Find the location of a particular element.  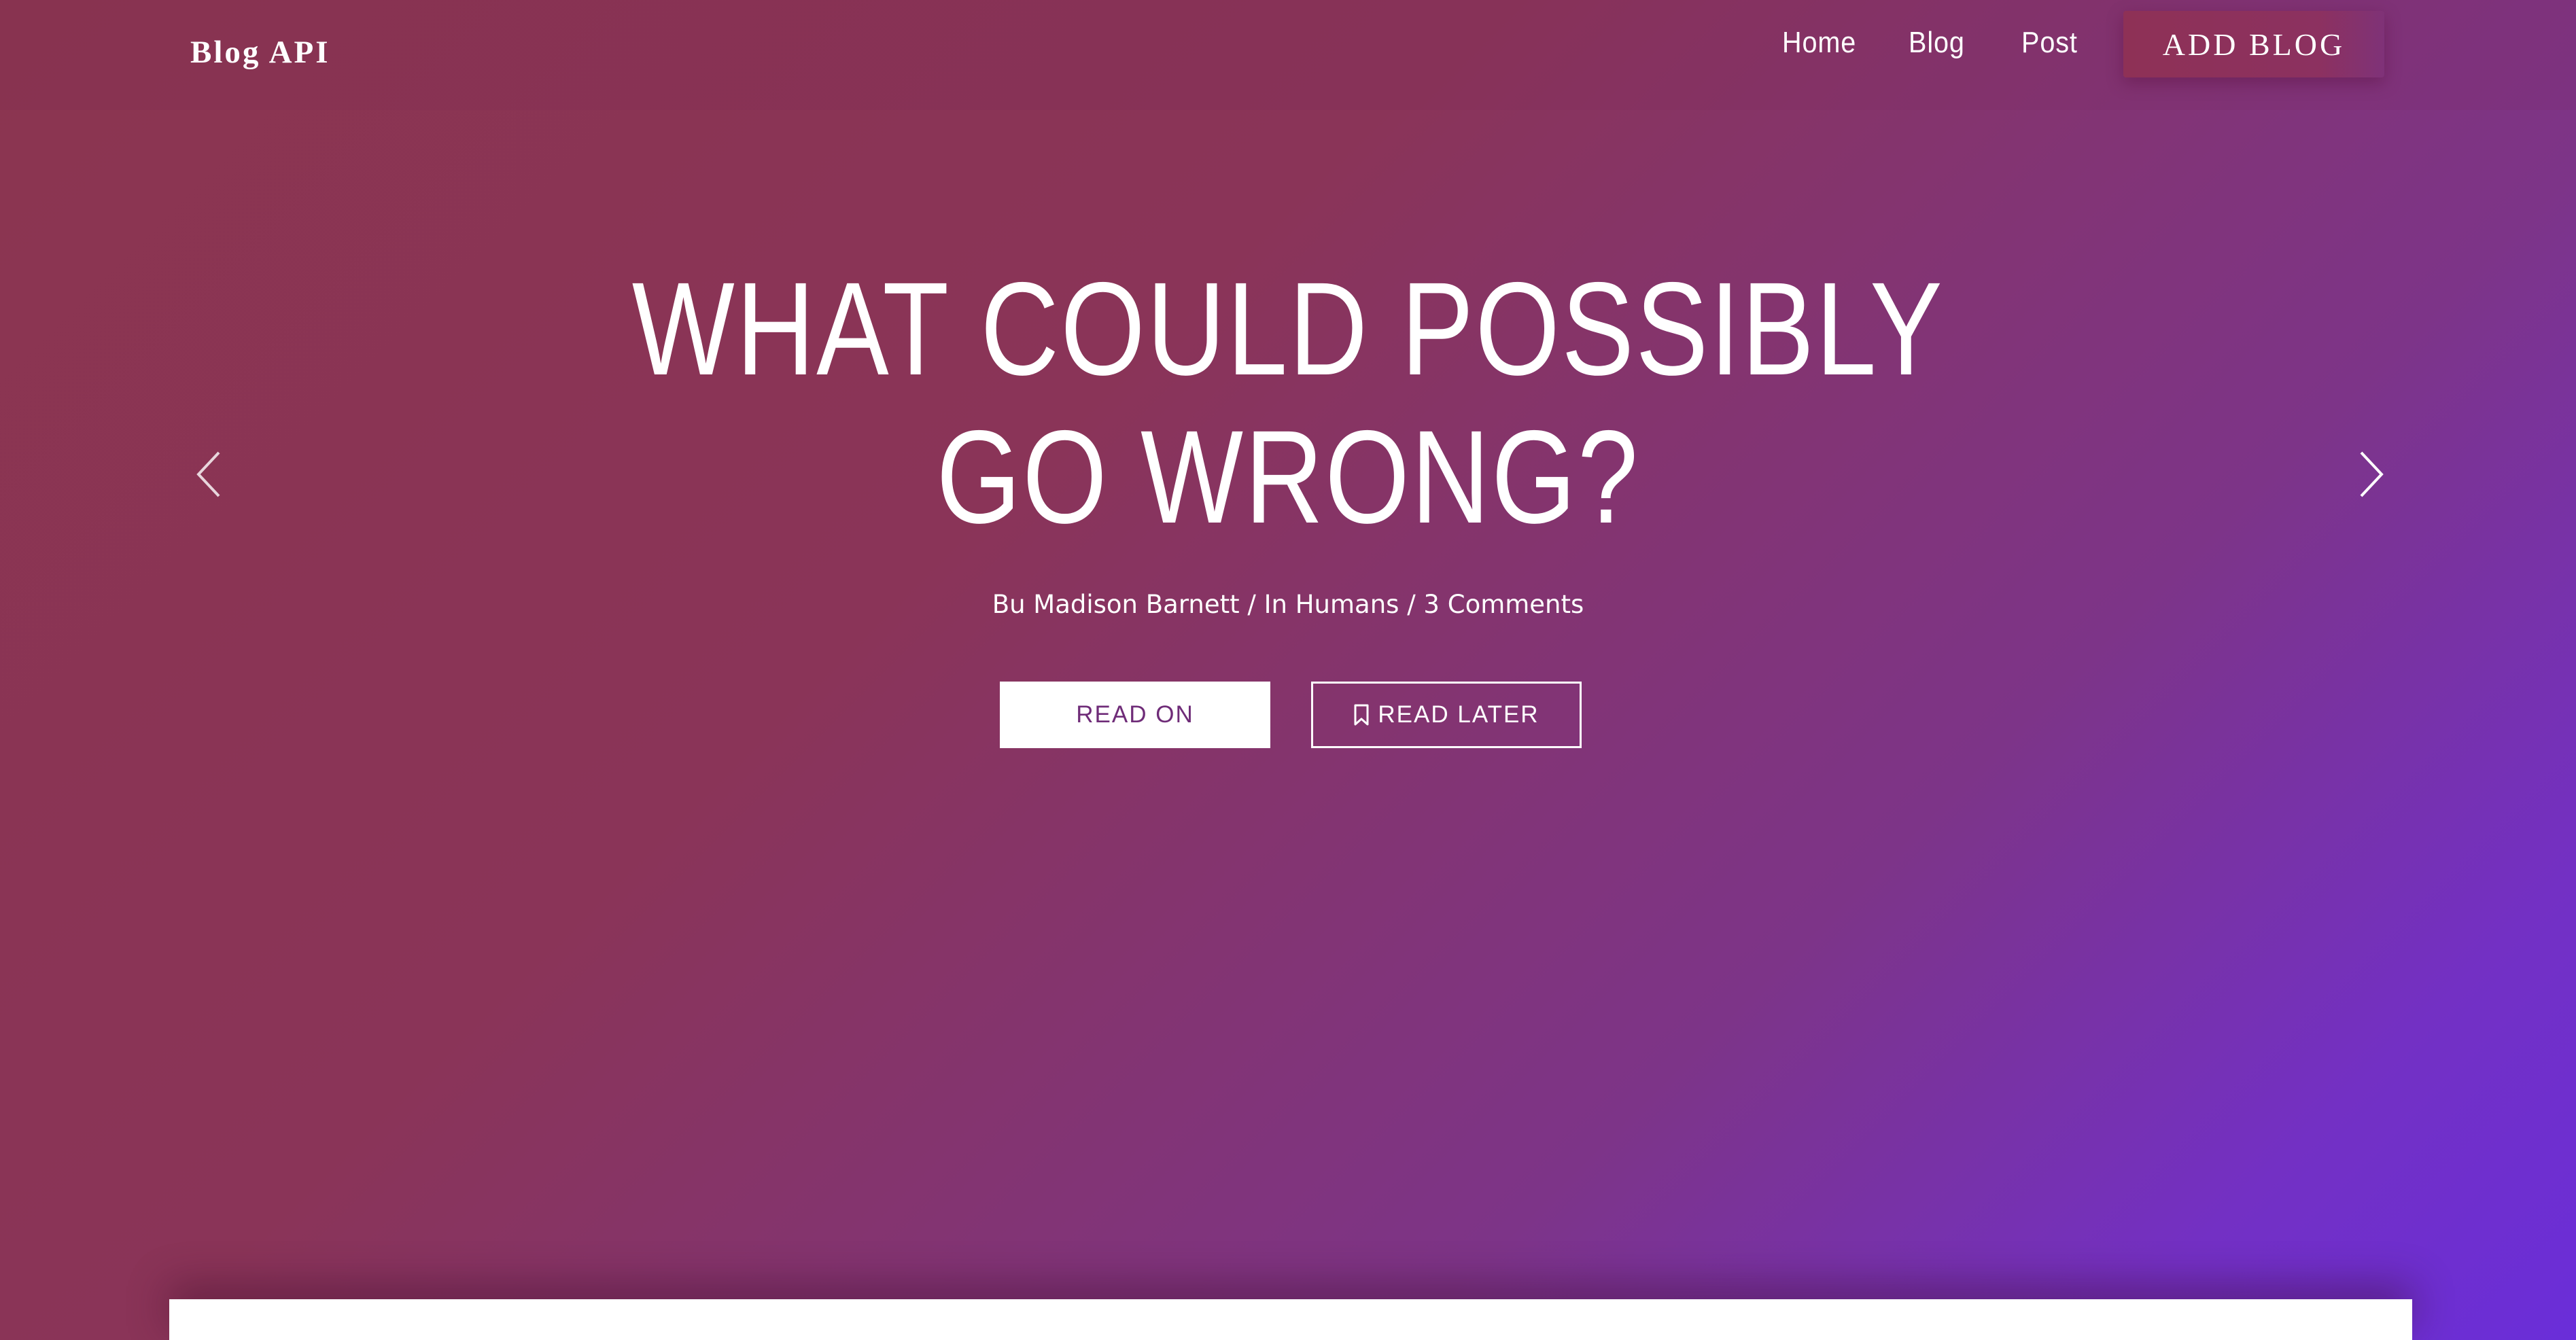

content-card is located at coordinates (1290, 1319).